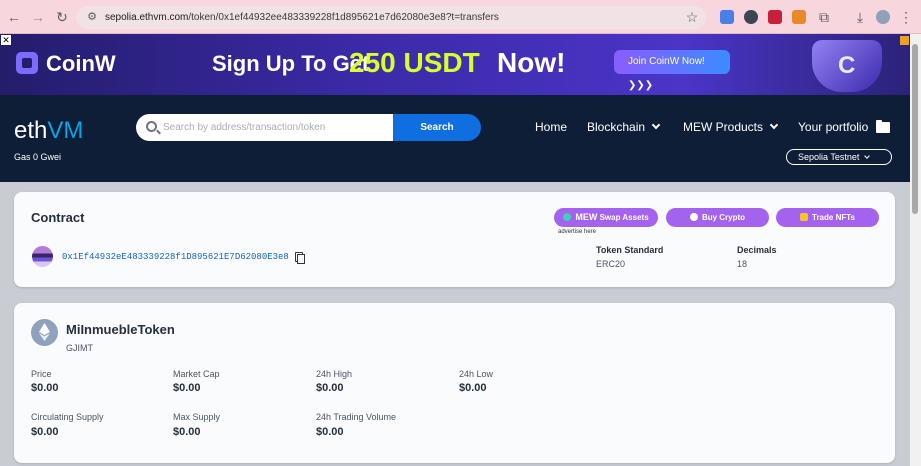 Image resolution: width=921 pixels, height=466 pixels. What do you see at coordinates (693, 217) in the screenshot?
I see `coins-icon` at bounding box center [693, 217].